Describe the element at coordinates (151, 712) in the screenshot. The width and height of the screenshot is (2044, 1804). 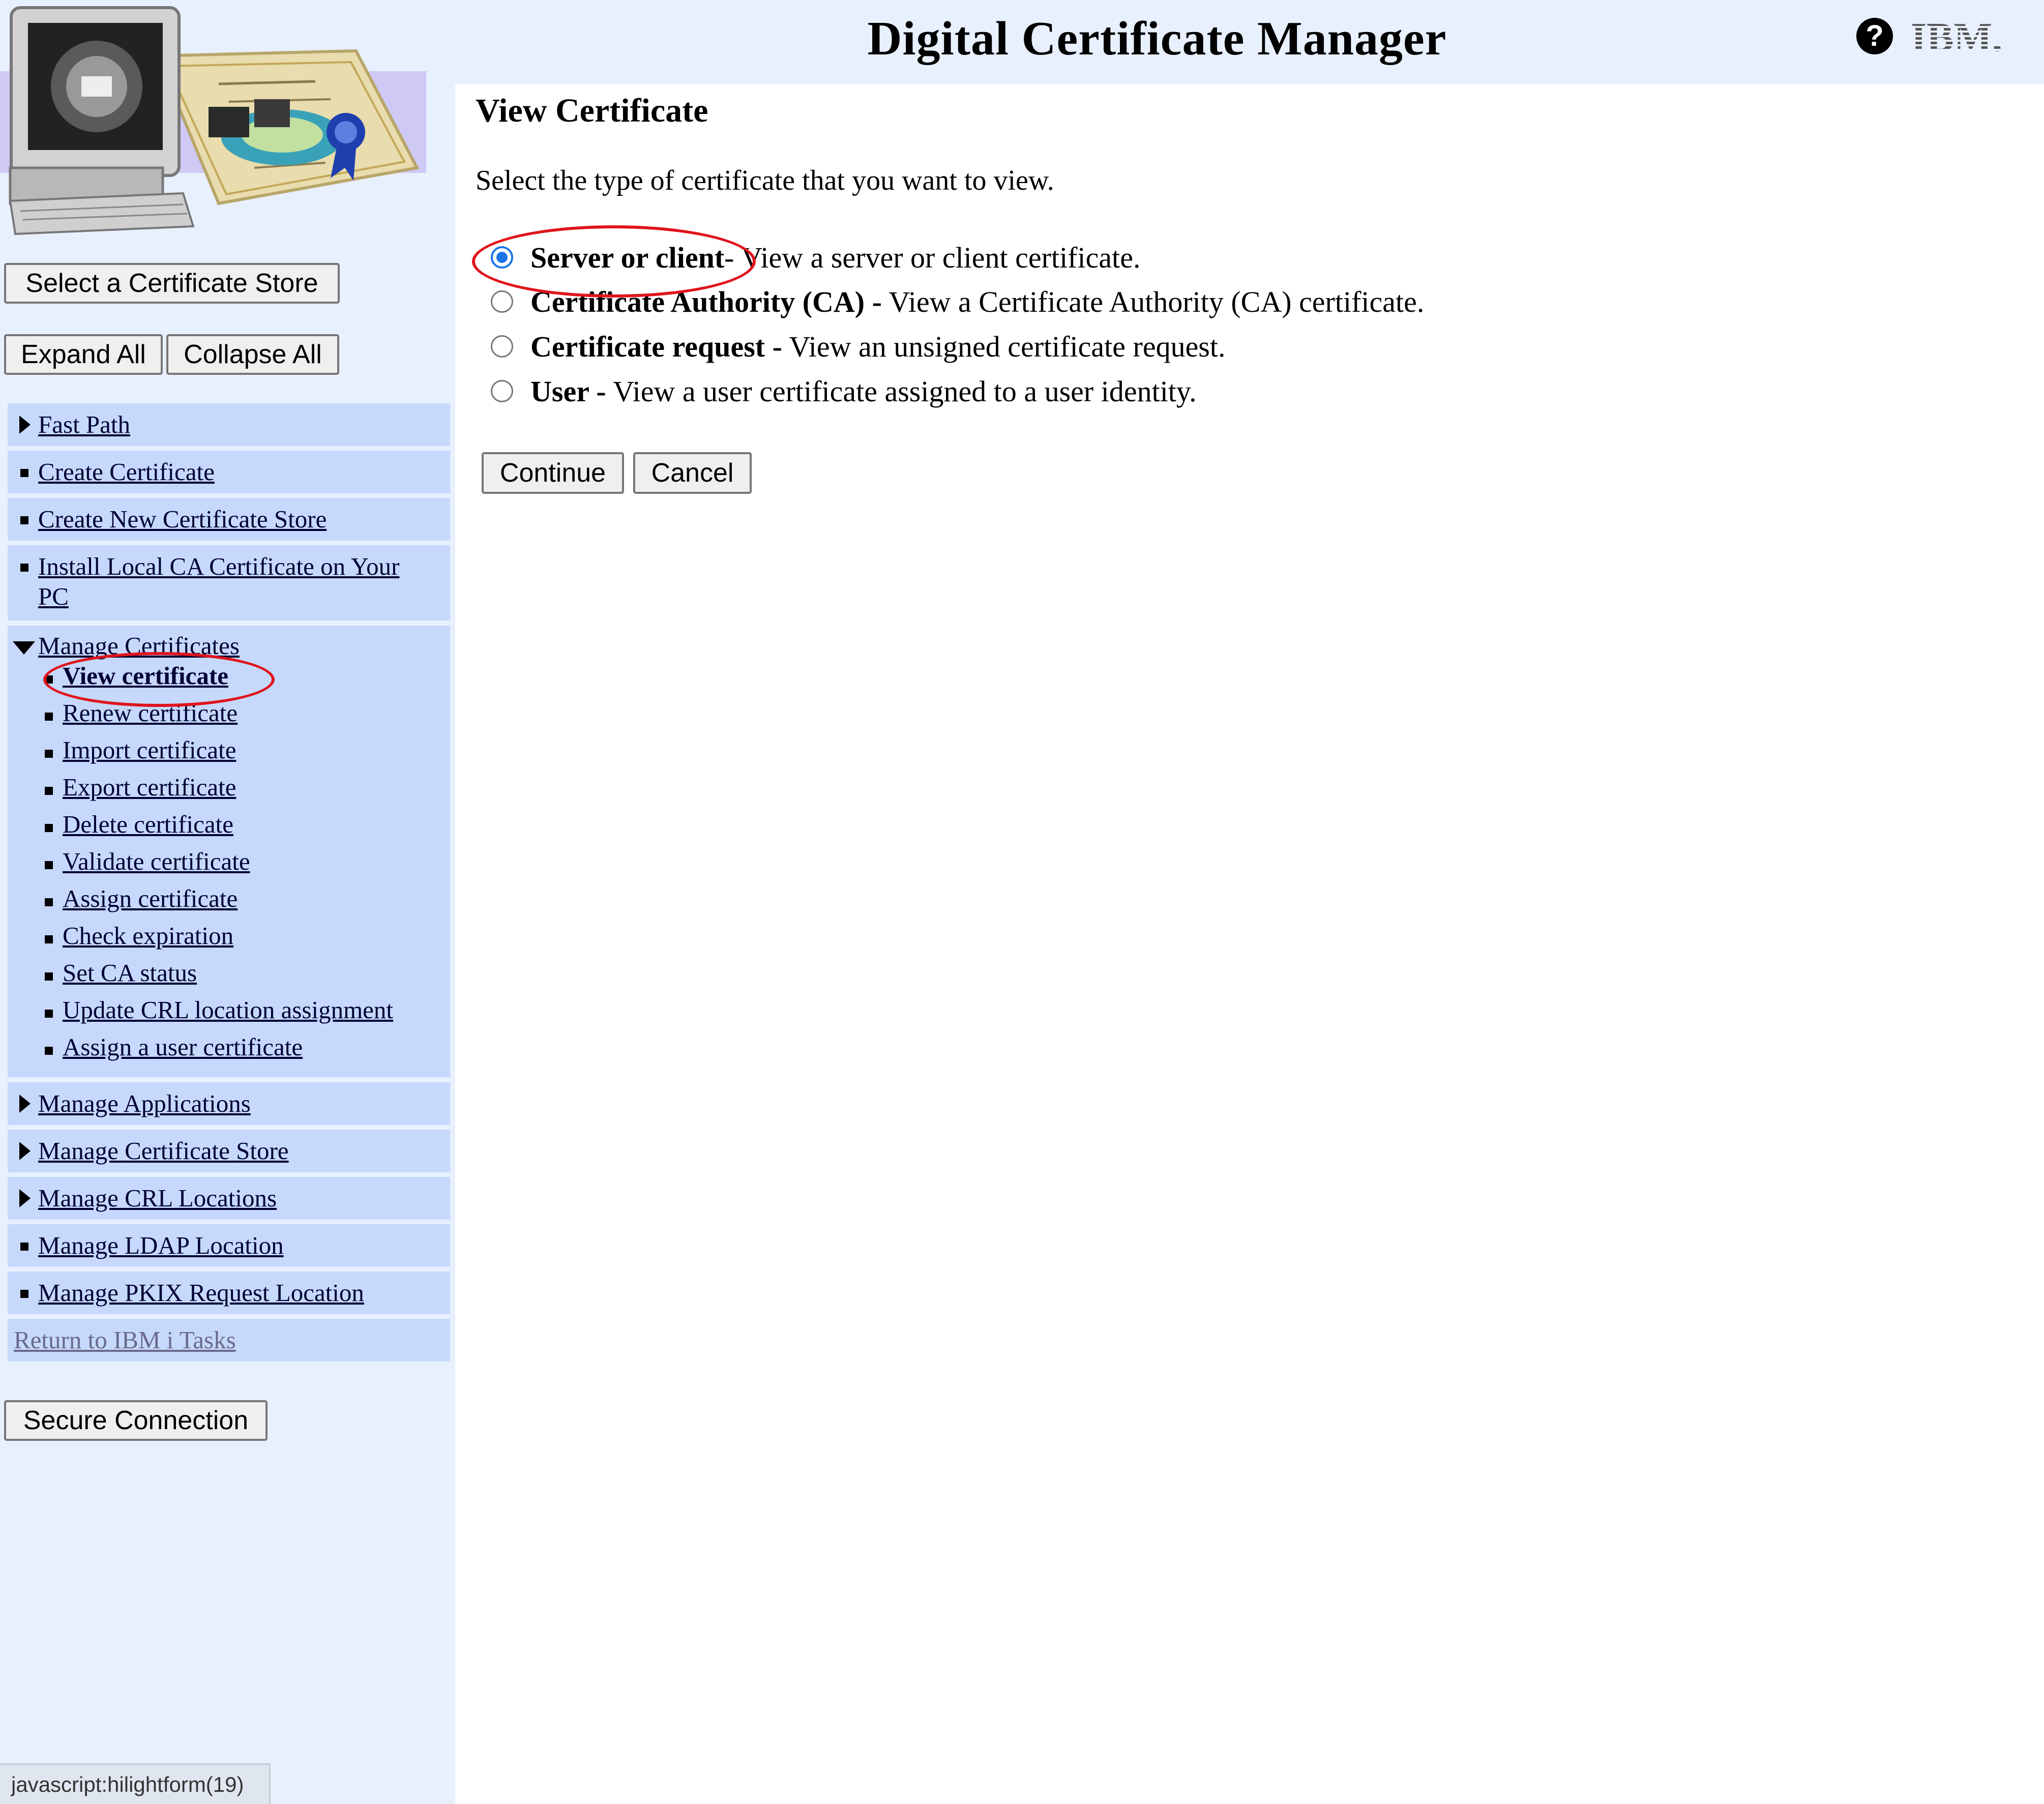
I see `nav-link-renew-certificate: Renew certificate` at that location.